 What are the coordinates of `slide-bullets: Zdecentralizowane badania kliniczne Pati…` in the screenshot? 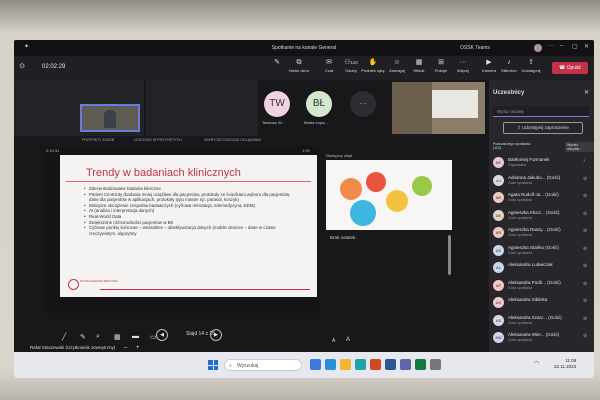 It's located at (191, 211).